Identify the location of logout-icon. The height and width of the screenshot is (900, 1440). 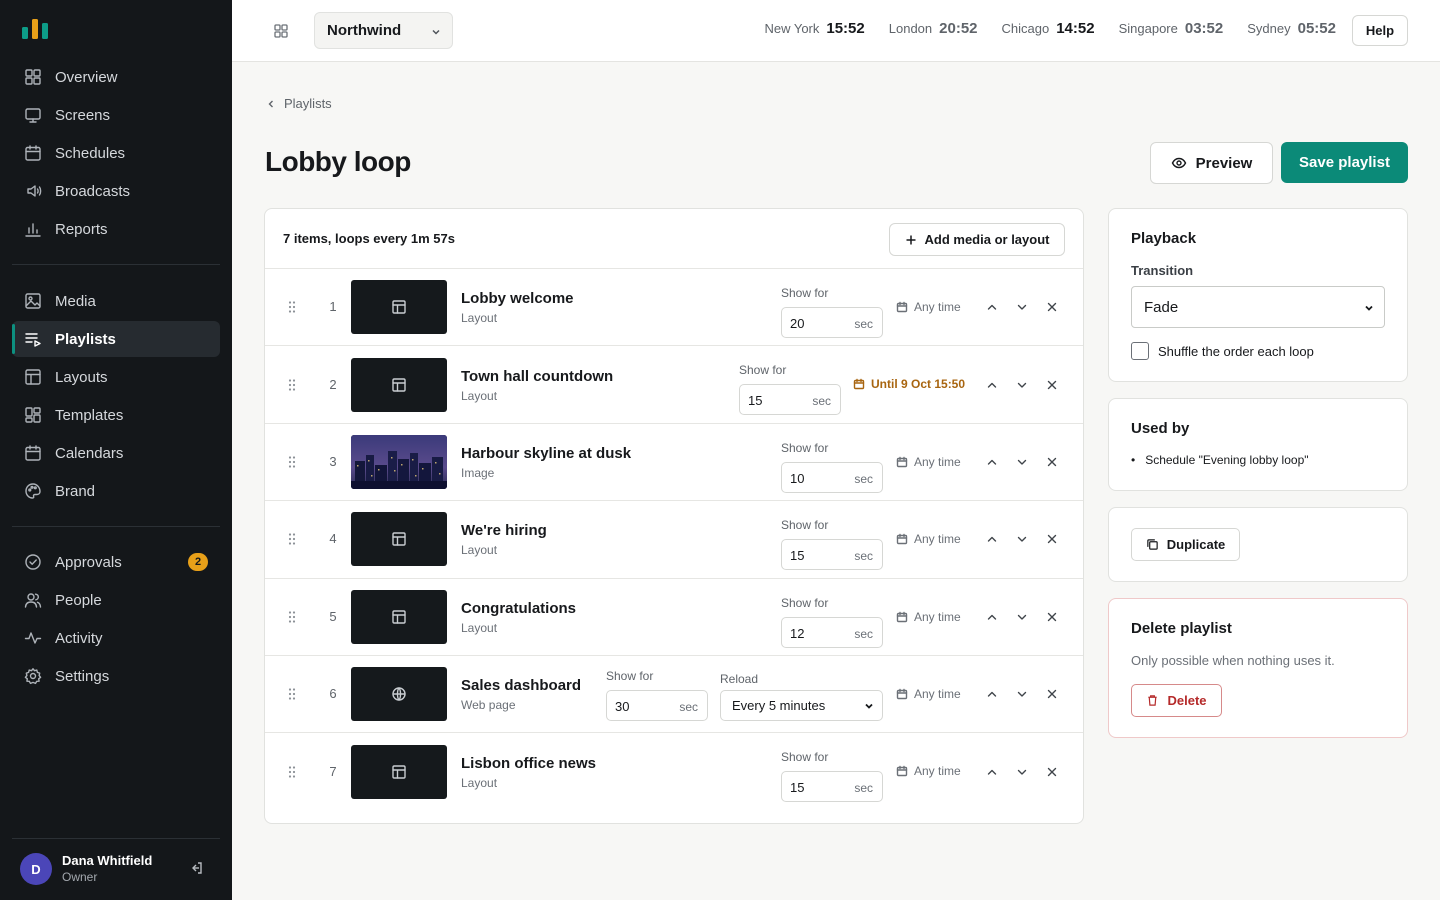
(196, 868).